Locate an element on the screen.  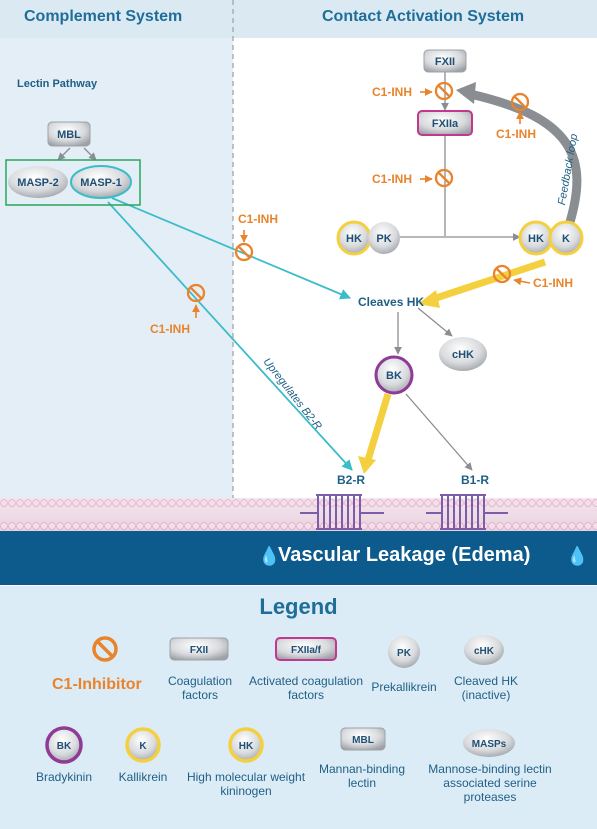
legend-hk-text: HK is located at coordinates (246, 746).